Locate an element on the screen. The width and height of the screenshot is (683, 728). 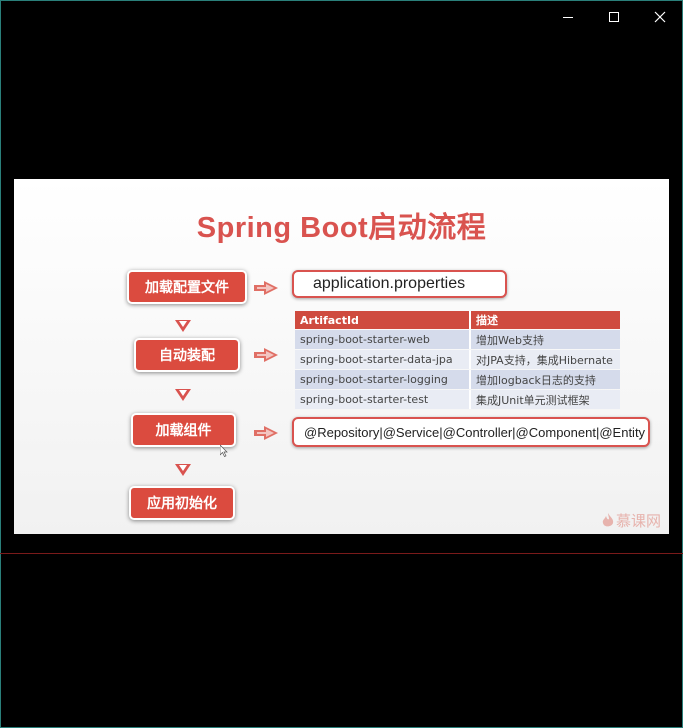
table-cell: spring-boot-starter-test is located at coordinates (382, 399).